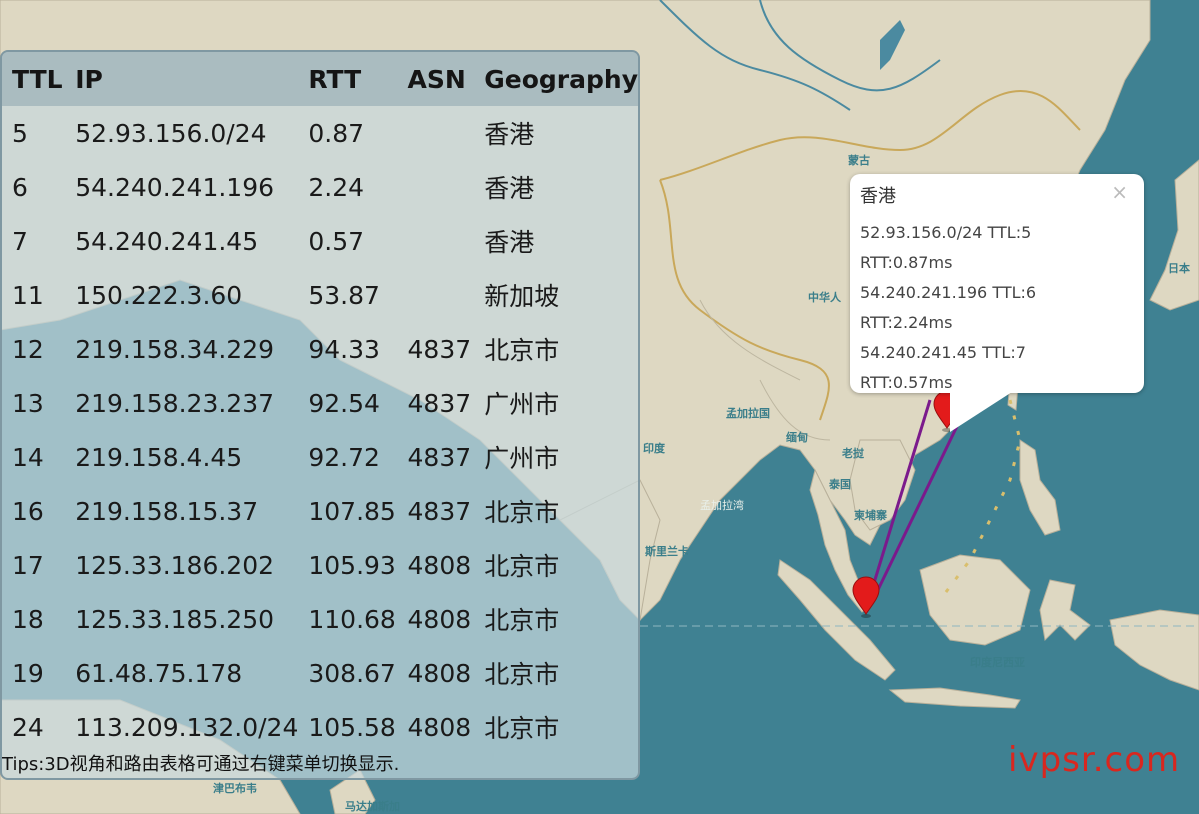  What do you see at coordinates (344, 349) in the screenshot?
I see `cell-rtt: 94.33` at bounding box center [344, 349].